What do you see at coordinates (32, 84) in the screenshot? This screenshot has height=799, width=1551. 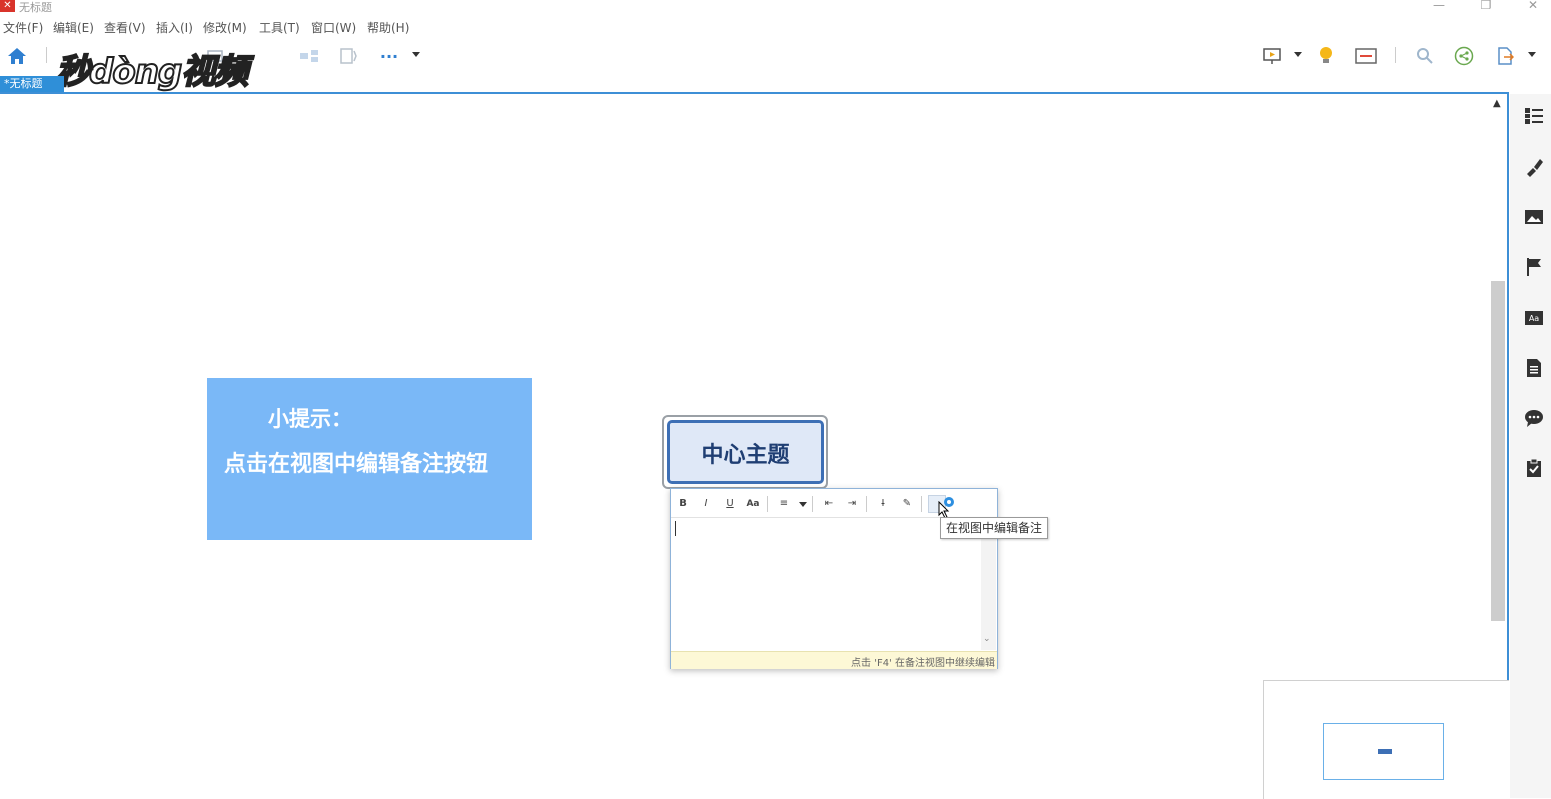 I see `tab-untitled: *无标题` at bounding box center [32, 84].